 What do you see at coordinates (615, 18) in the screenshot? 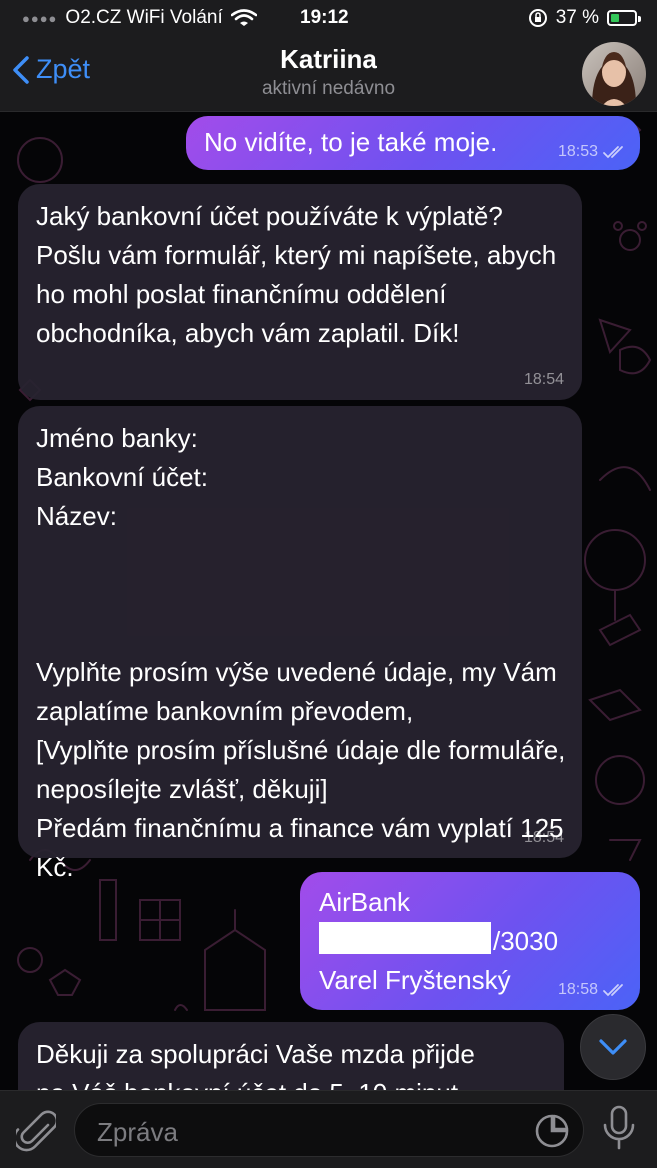
I see `battery-level` at bounding box center [615, 18].